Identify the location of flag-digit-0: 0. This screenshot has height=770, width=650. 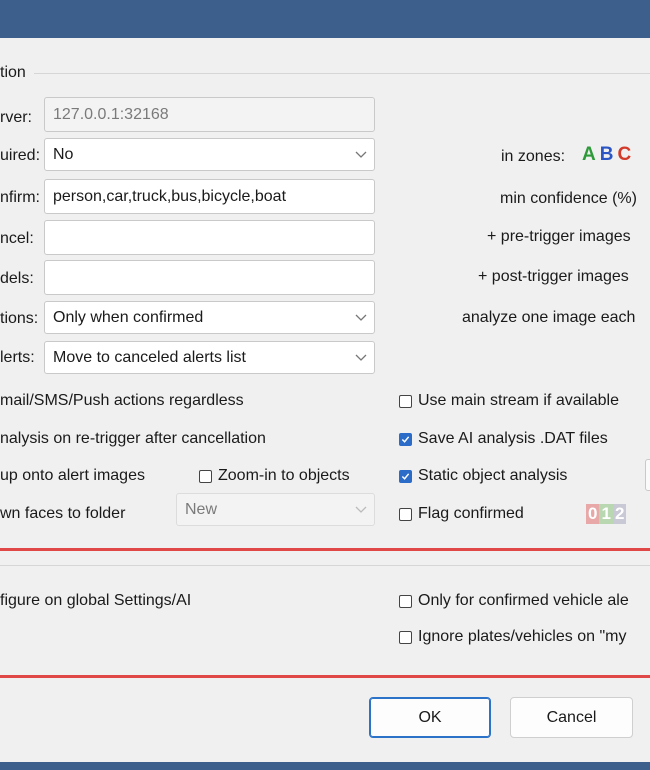
(593, 514).